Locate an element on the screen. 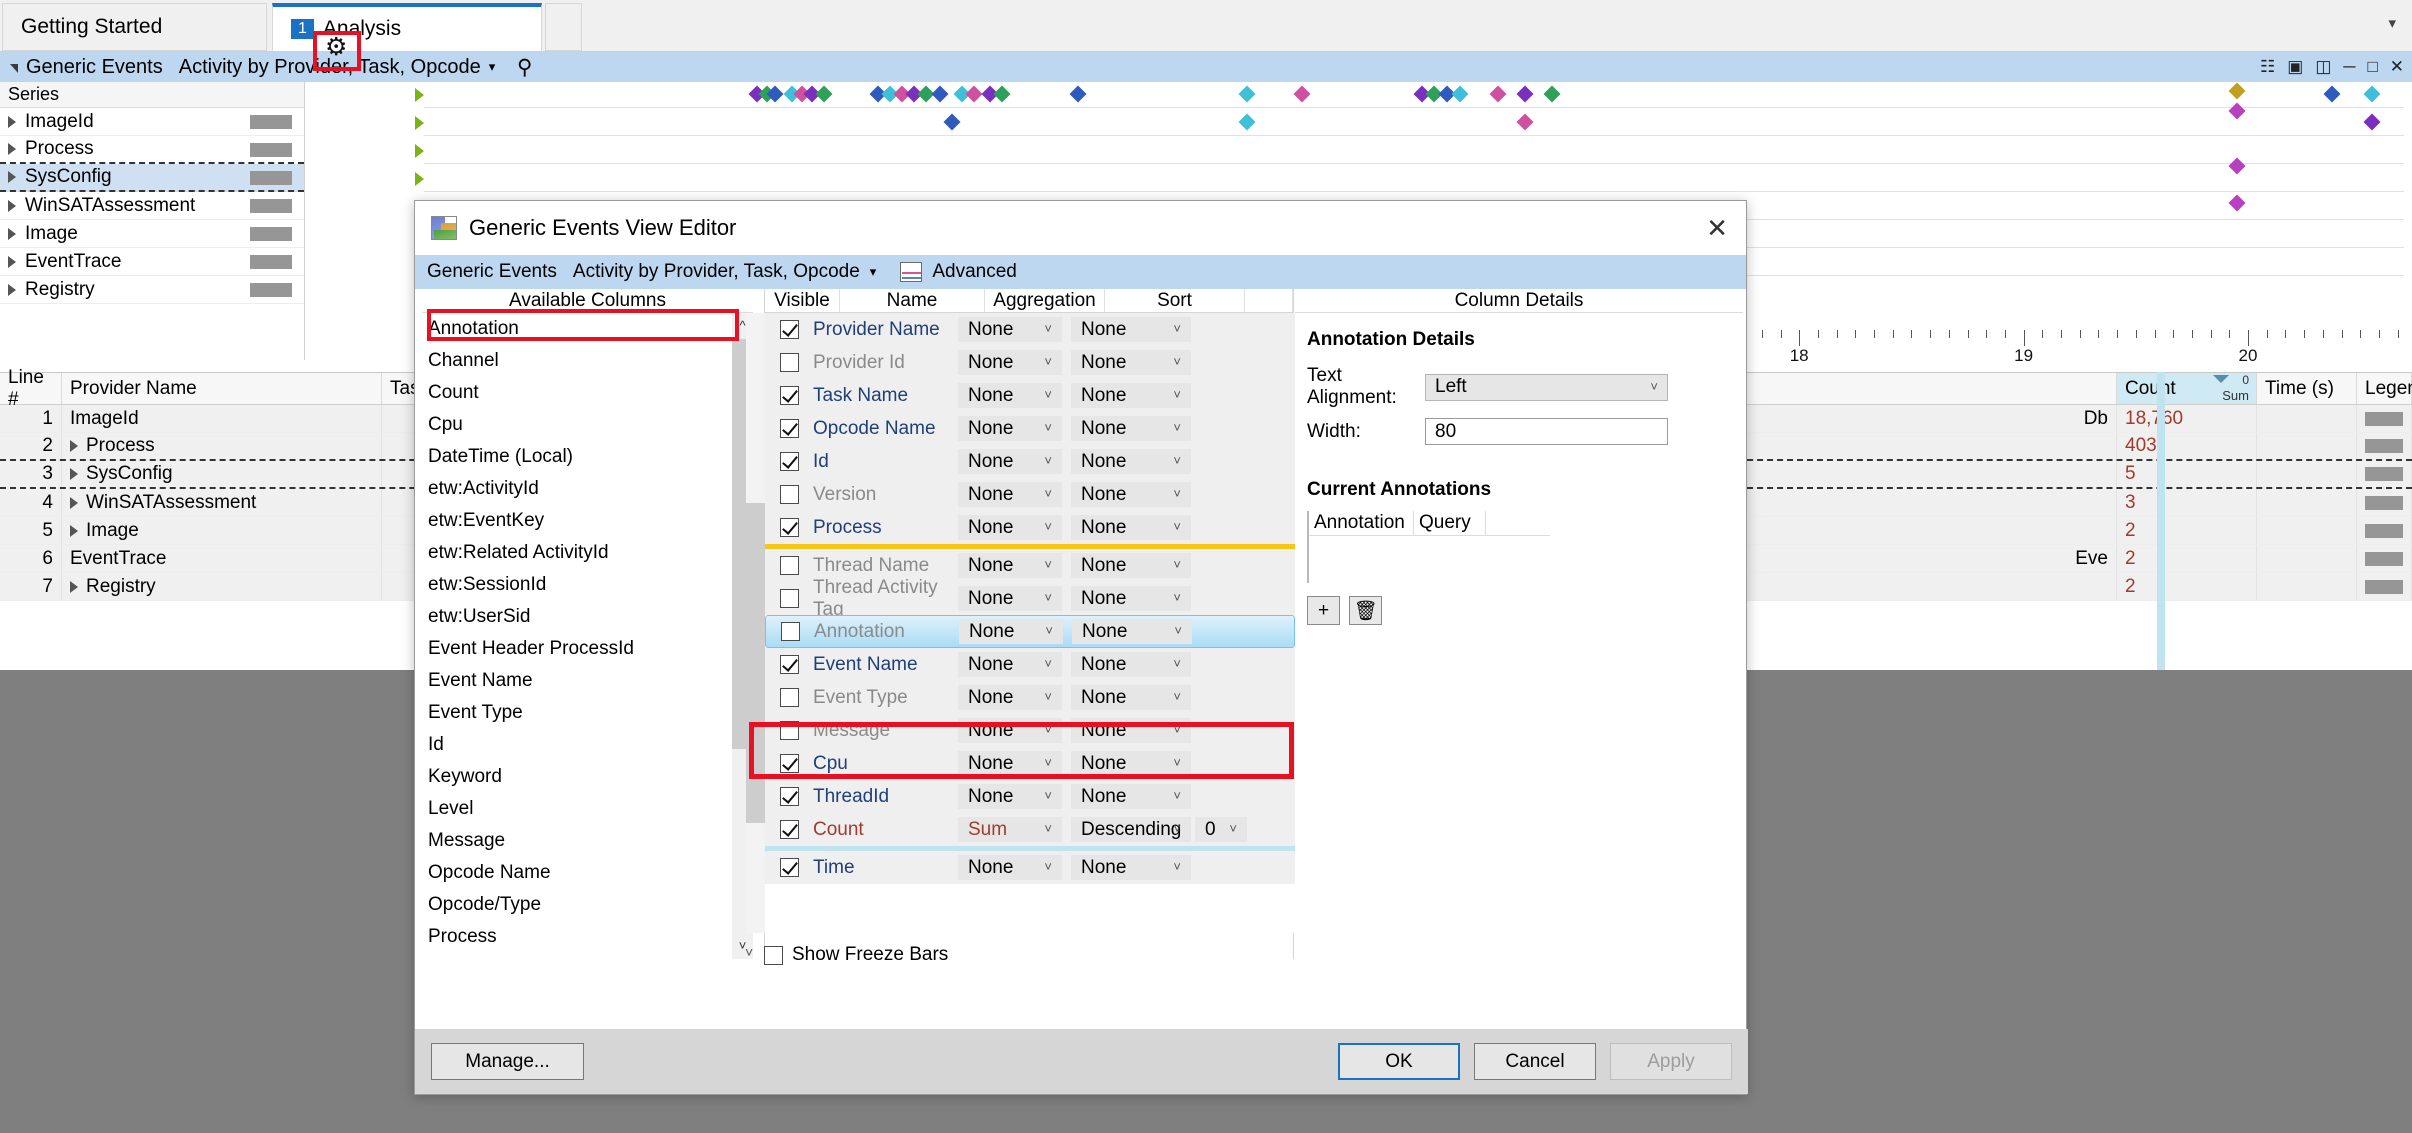 The height and width of the screenshot is (1133, 2412). dialog-preset-name: Activity by Provider, Task, Opcode is located at coordinates (716, 272).